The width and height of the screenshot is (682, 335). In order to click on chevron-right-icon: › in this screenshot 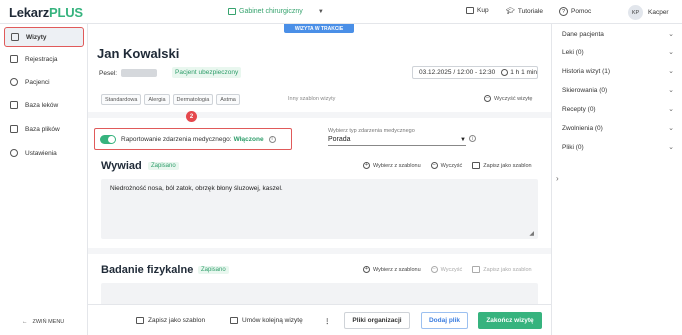, I will do `click(557, 178)`.